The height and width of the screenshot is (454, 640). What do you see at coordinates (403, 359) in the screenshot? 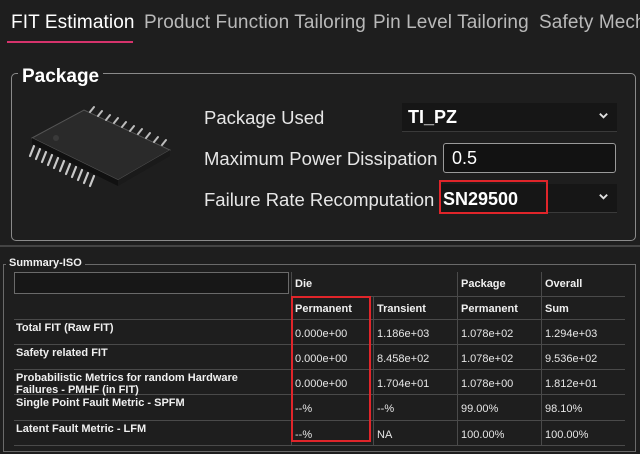
I see `table-cell: 8.458e+02` at bounding box center [403, 359].